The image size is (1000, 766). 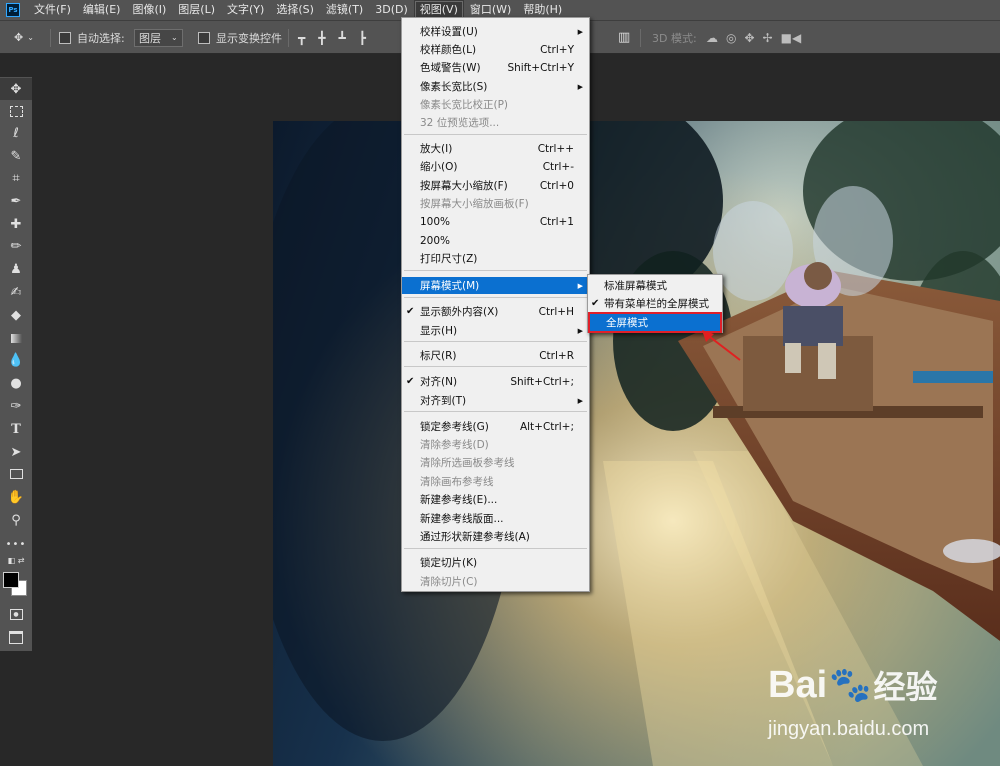 I want to click on align-bottom-icon: ┻, so click(x=341, y=38).